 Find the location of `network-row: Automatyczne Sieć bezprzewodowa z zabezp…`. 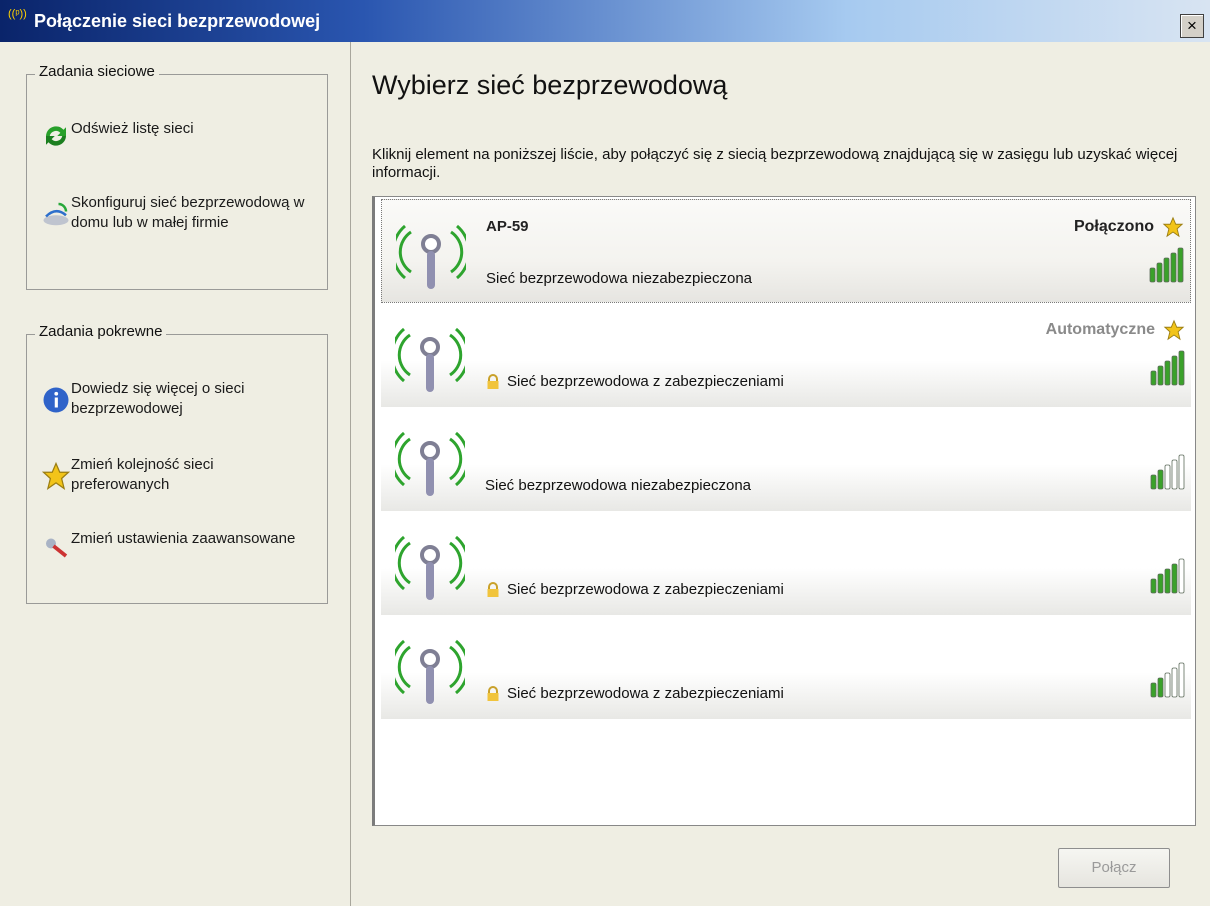

network-row: Automatyczne Sieć bezprzewodowa z zabezp… is located at coordinates (786, 355).